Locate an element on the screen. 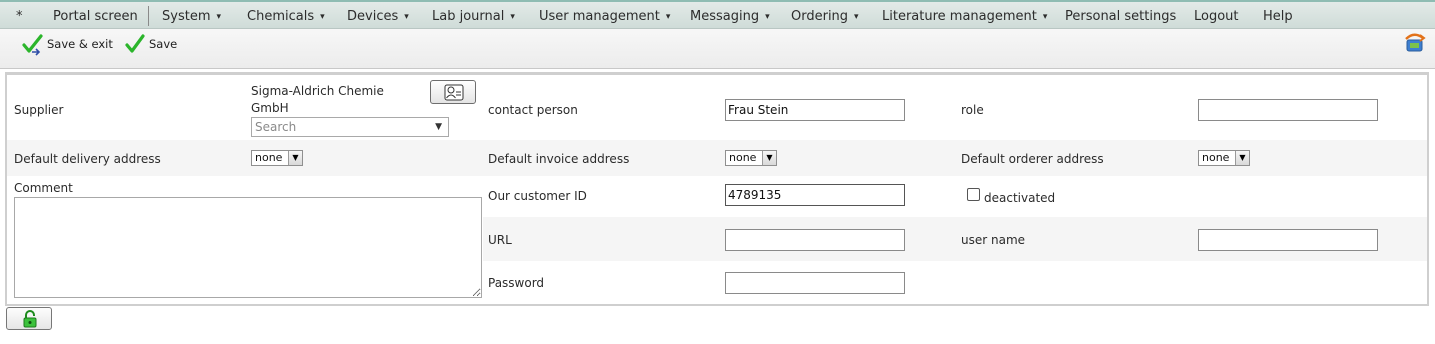  menu-item-messaging: Messaging ▾ is located at coordinates (730, 17).